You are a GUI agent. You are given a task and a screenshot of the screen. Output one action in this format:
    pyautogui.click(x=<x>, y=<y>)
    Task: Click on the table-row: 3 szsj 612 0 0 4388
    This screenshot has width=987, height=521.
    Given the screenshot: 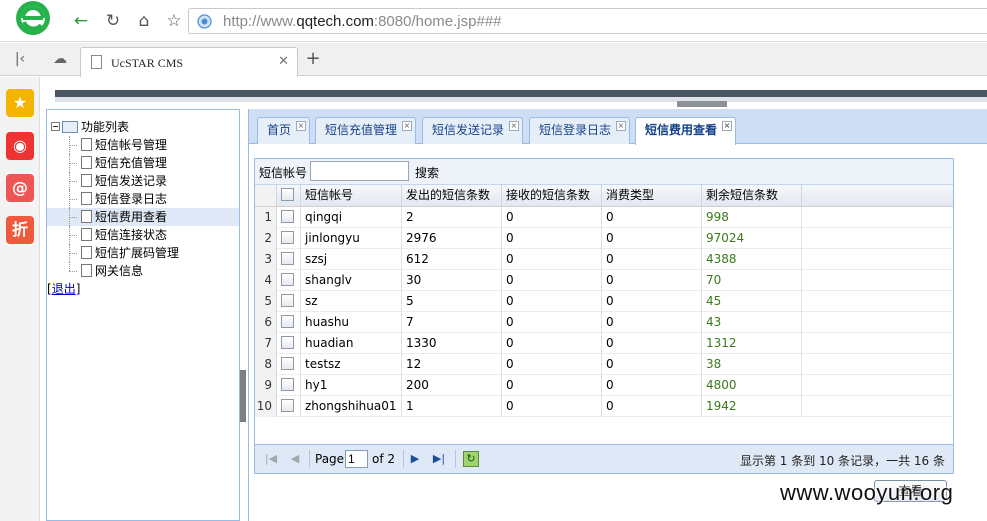 What is the action you would take?
    pyautogui.click(x=604, y=259)
    